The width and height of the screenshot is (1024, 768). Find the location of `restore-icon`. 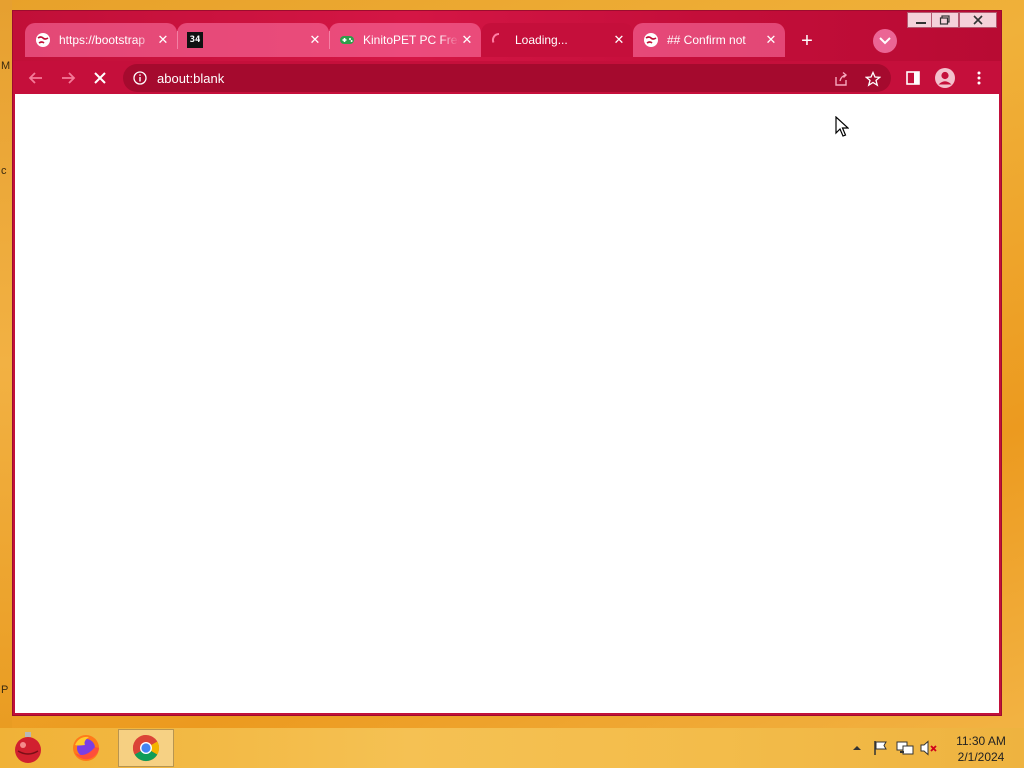

restore-icon is located at coordinates (944, 20).